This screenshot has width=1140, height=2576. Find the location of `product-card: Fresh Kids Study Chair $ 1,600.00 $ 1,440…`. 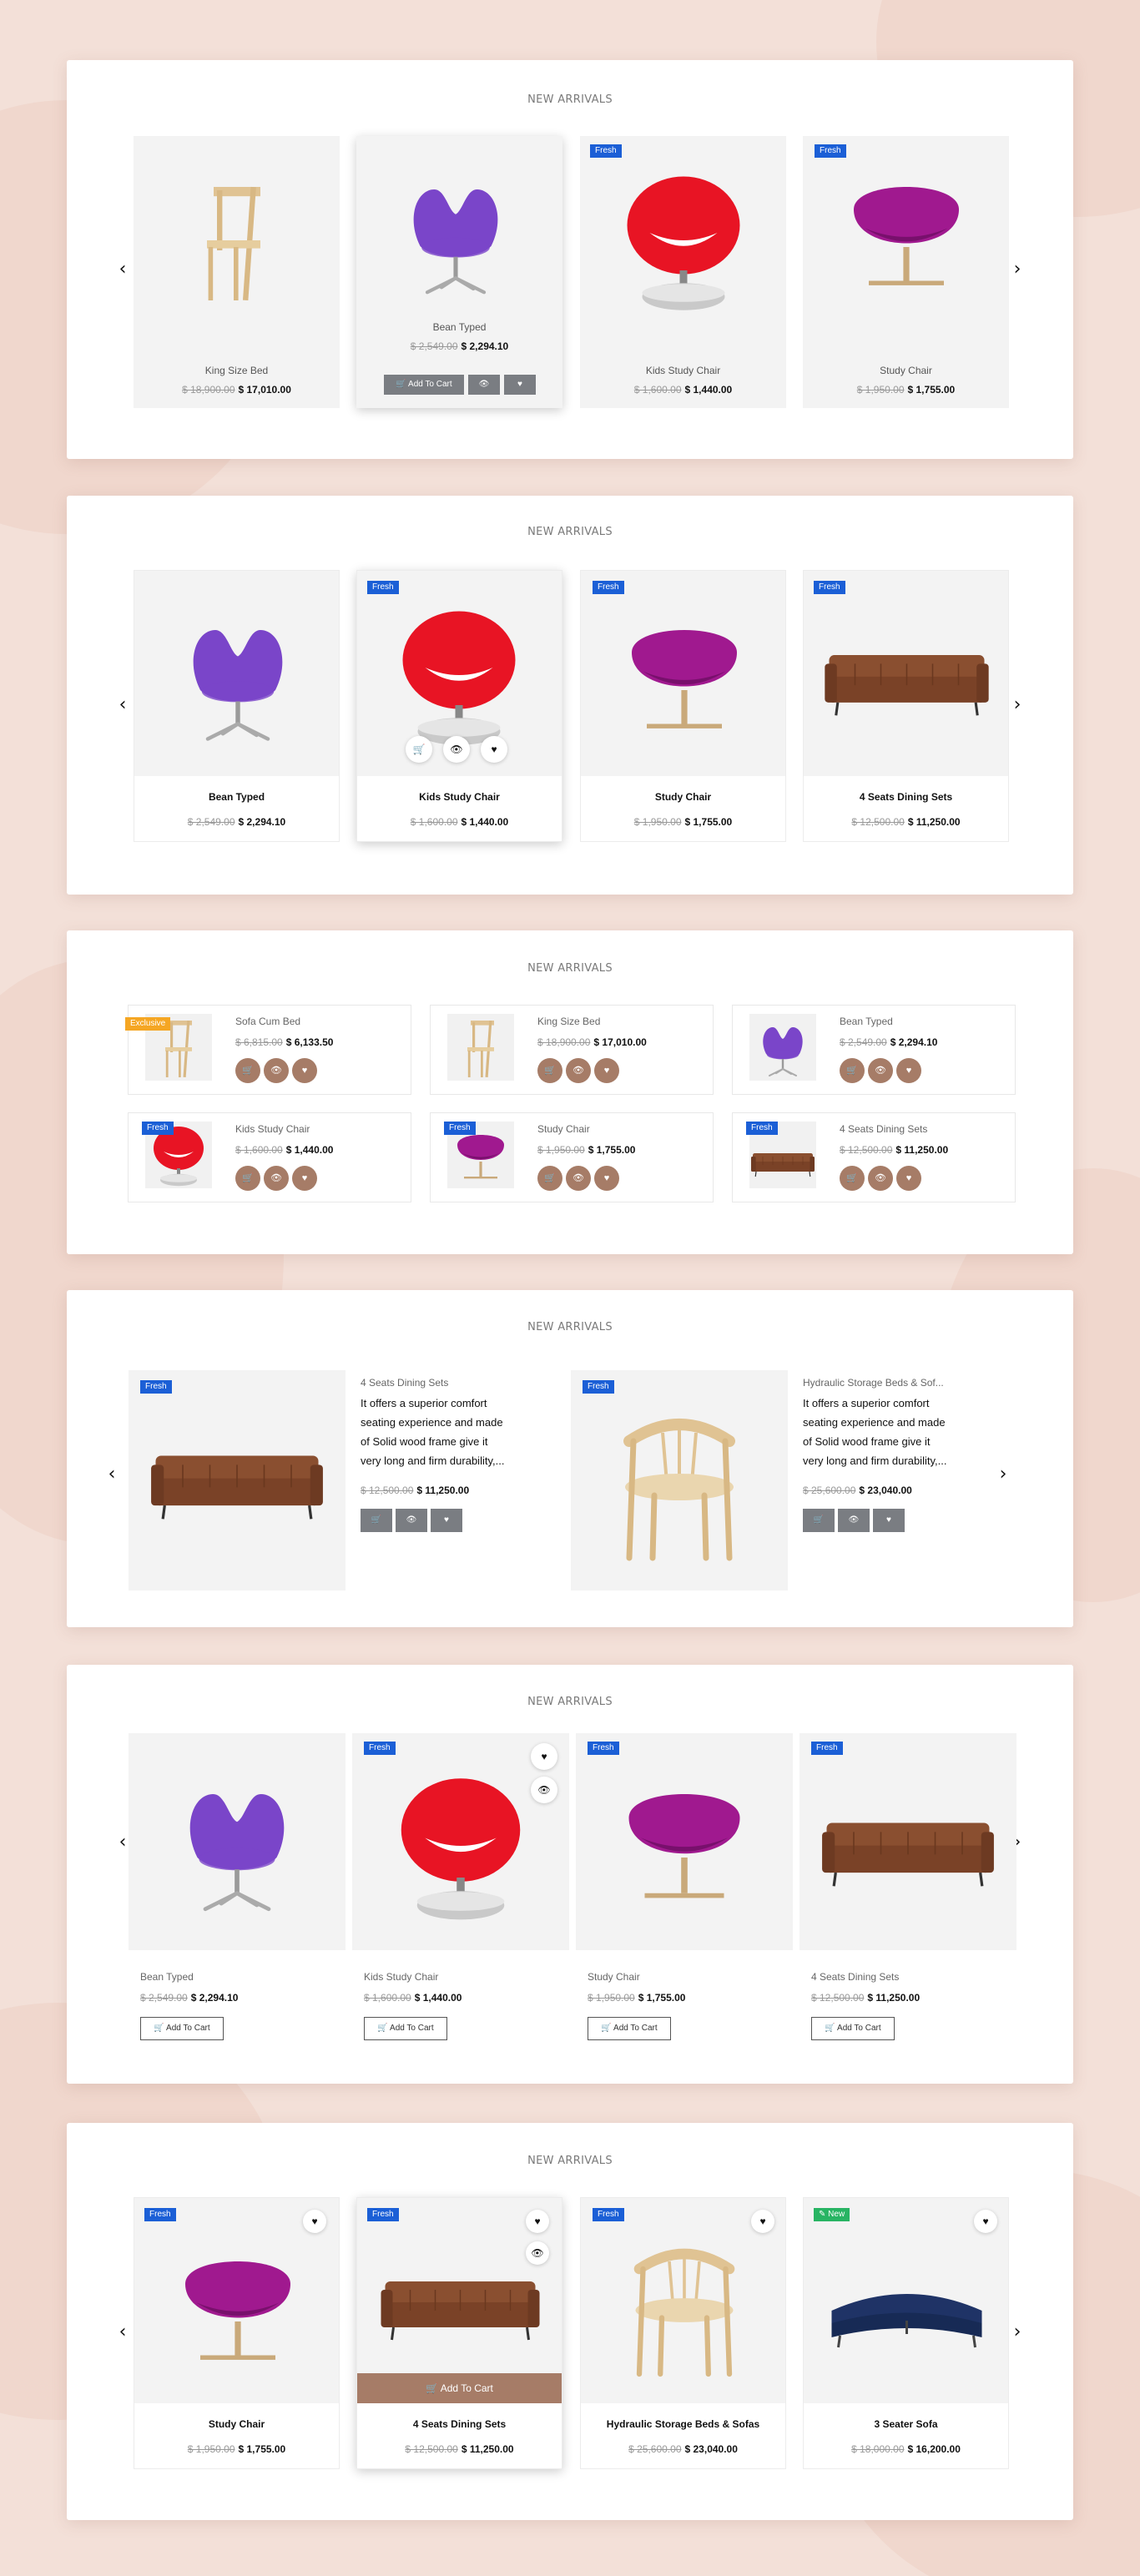

product-card: Fresh Kids Study Chair $ 1,600.00 $ 1,440… is located at coordinates (683, 272).